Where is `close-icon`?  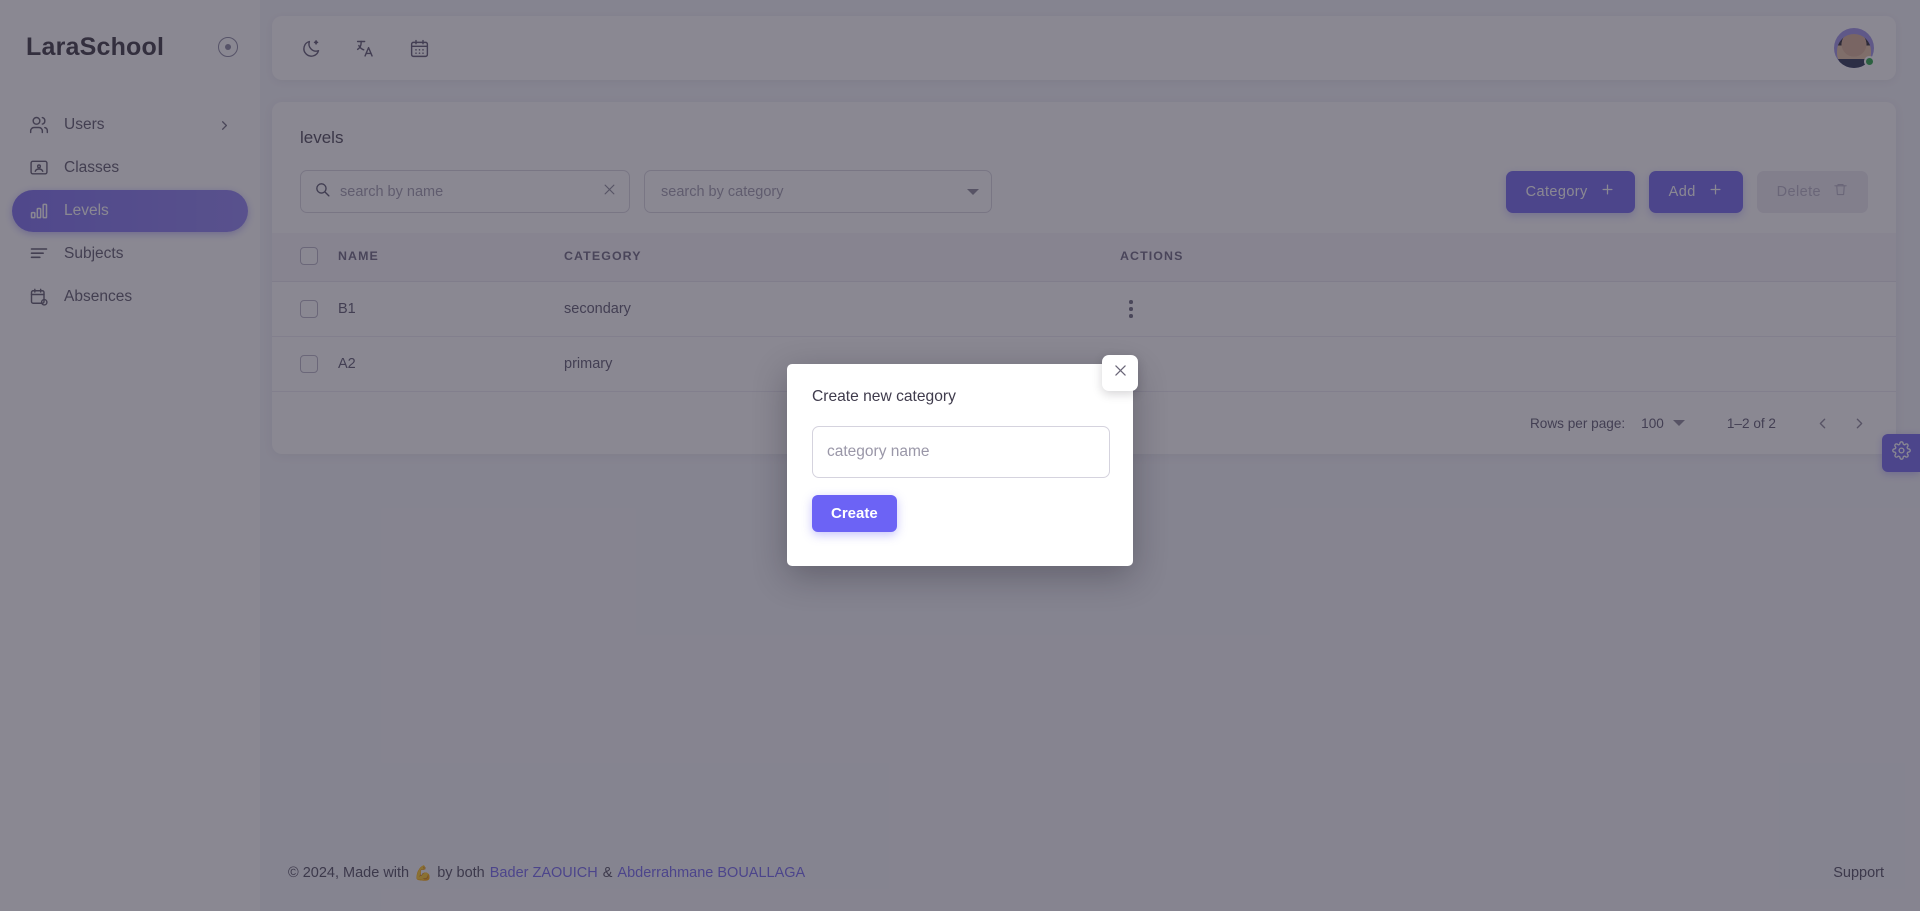 close-icon is located at coordinates (1120, 373).